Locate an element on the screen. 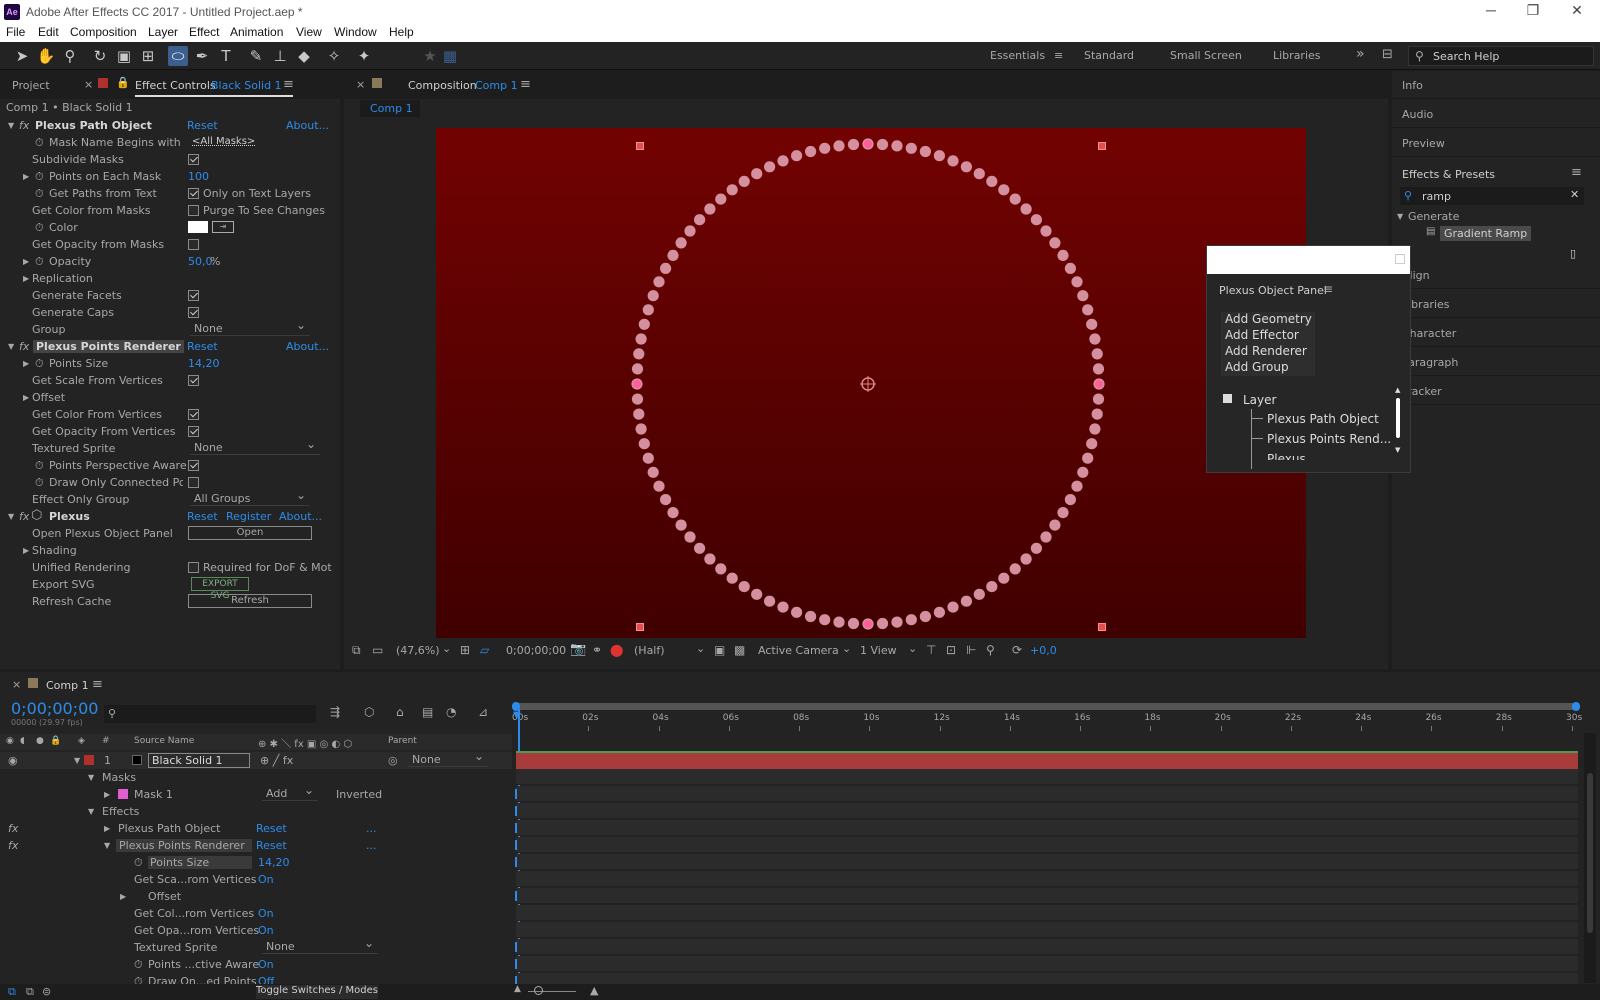 This screenshot has width=1600, height=1000. eyedropper-icon: ⇥ is located at coordinates (223, 227).